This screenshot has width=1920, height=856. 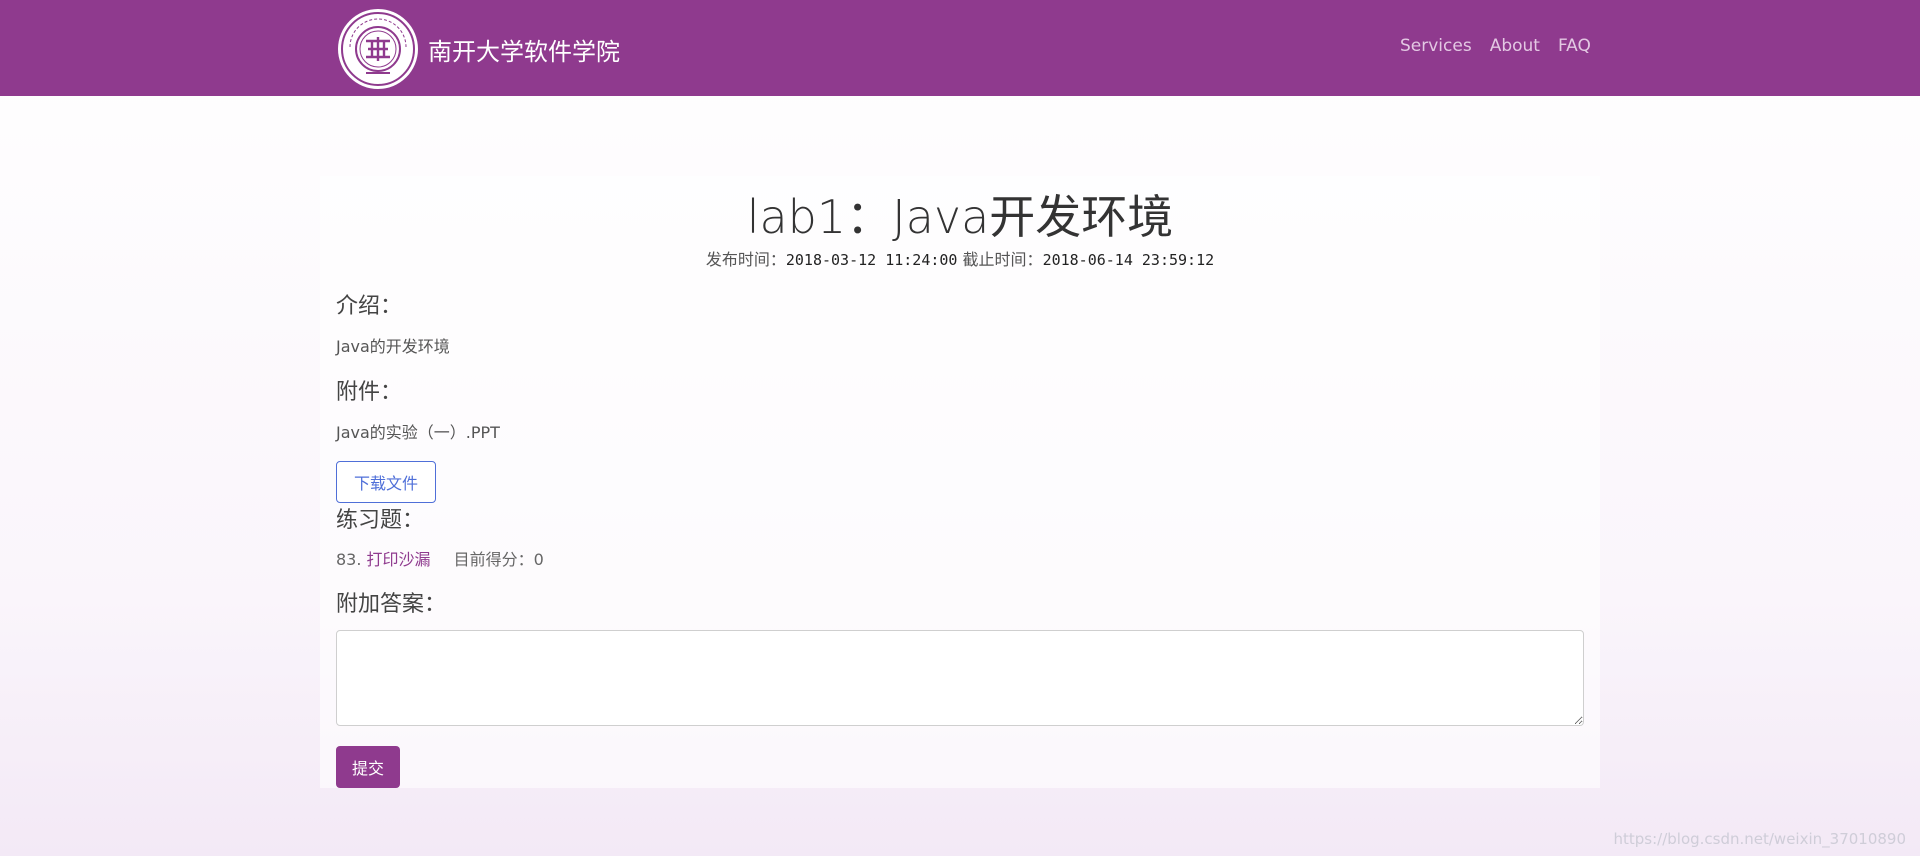 What do you see at coordinates (745, 259) in the screenshot?
I see `publish-label: 发布时间：` at bounding box center [745, 259].